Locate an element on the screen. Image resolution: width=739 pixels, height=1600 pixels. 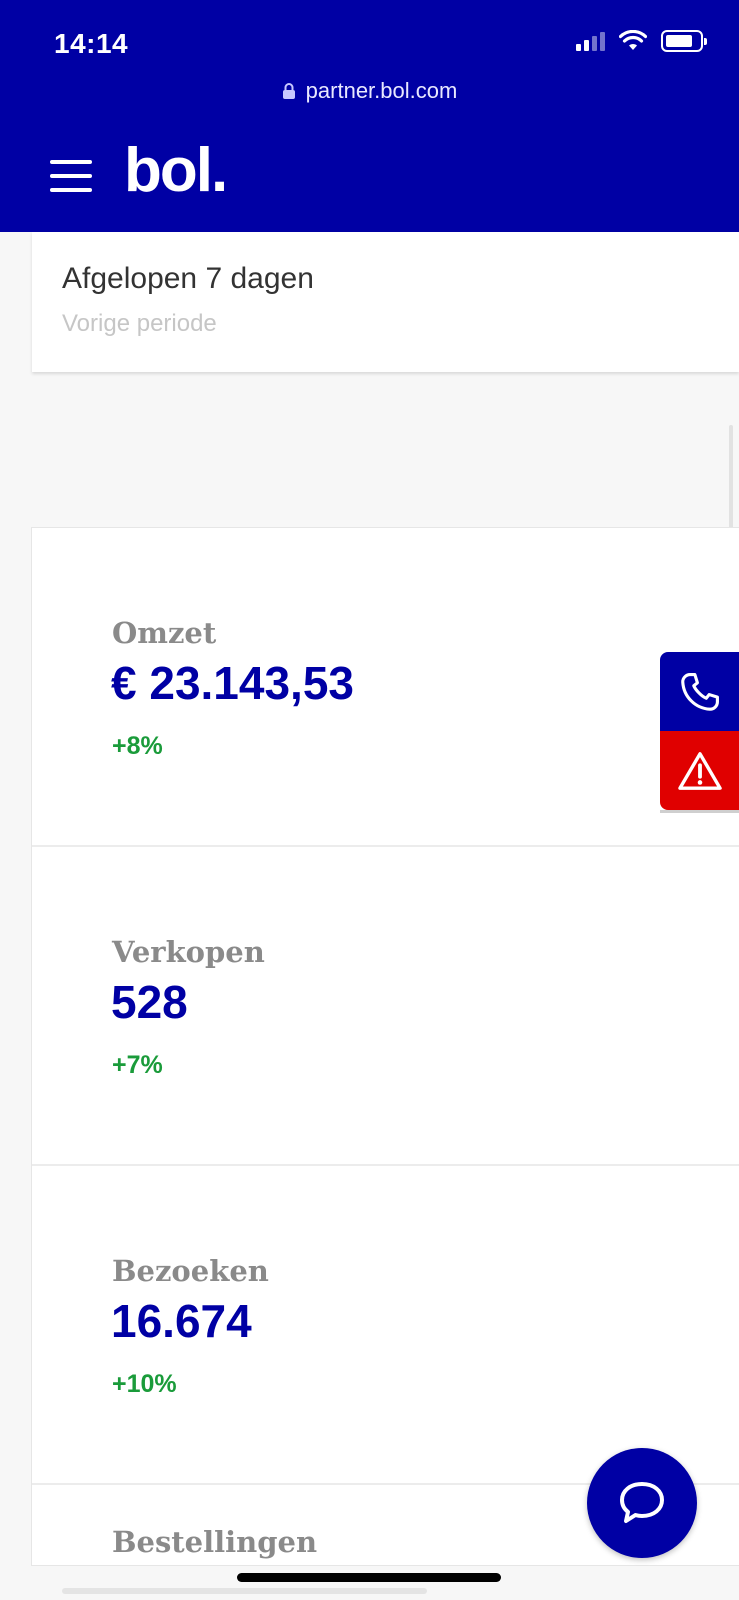
metric-change: +7% is located at coordinates (137, 1065).